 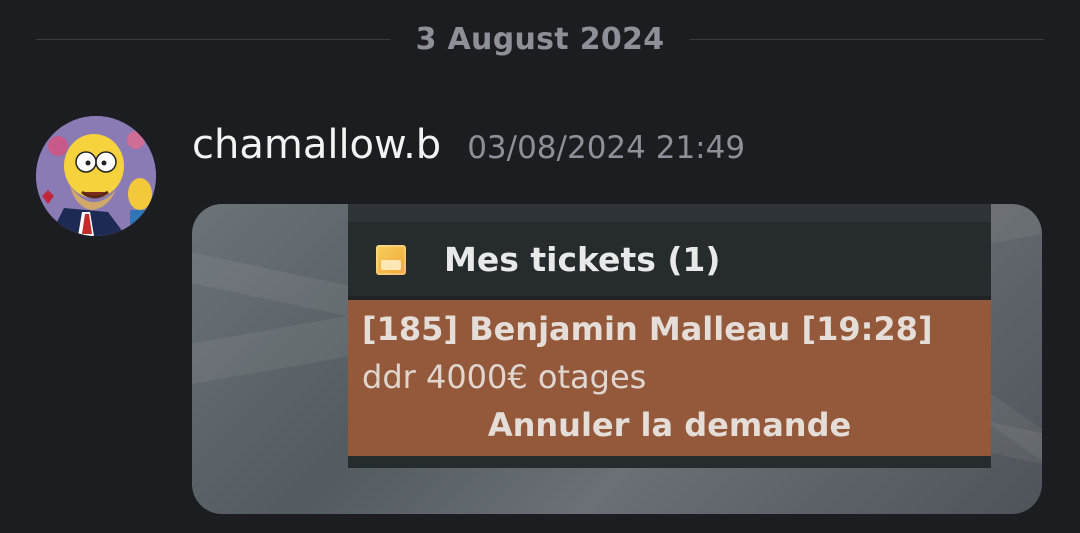 I want to click on ticket-title: [185] Benjamin Malleau [19:28], so click(x=647, y=329).